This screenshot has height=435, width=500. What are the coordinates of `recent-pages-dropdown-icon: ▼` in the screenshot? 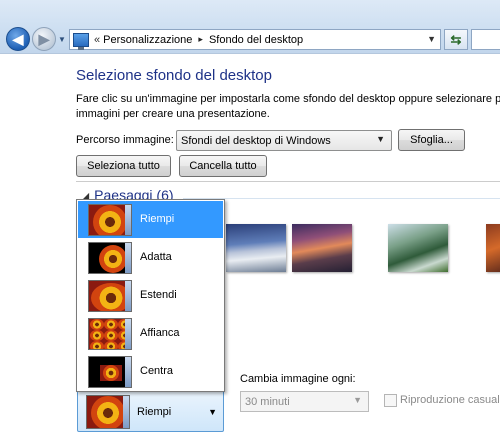 It's located at (62, 39).